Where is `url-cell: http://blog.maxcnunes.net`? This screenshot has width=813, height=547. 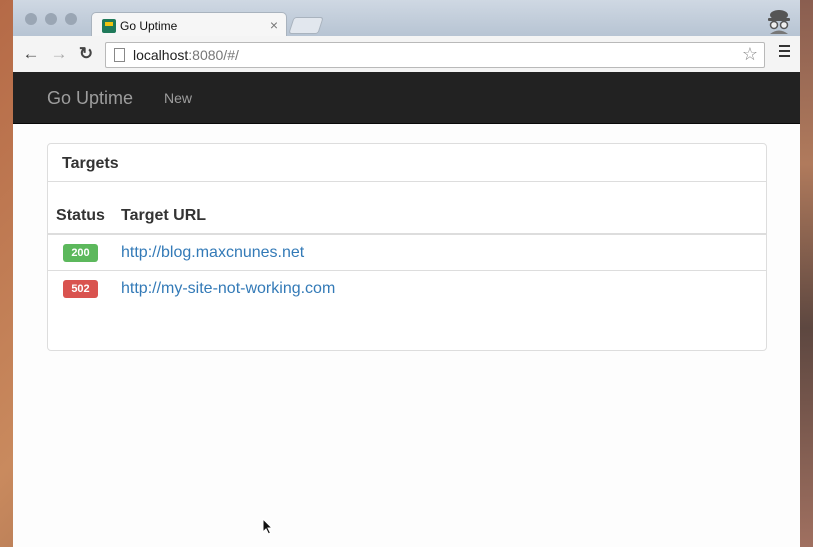
url-cell: http://blog.maxcnunes.net is located at coordinates (439, 252).